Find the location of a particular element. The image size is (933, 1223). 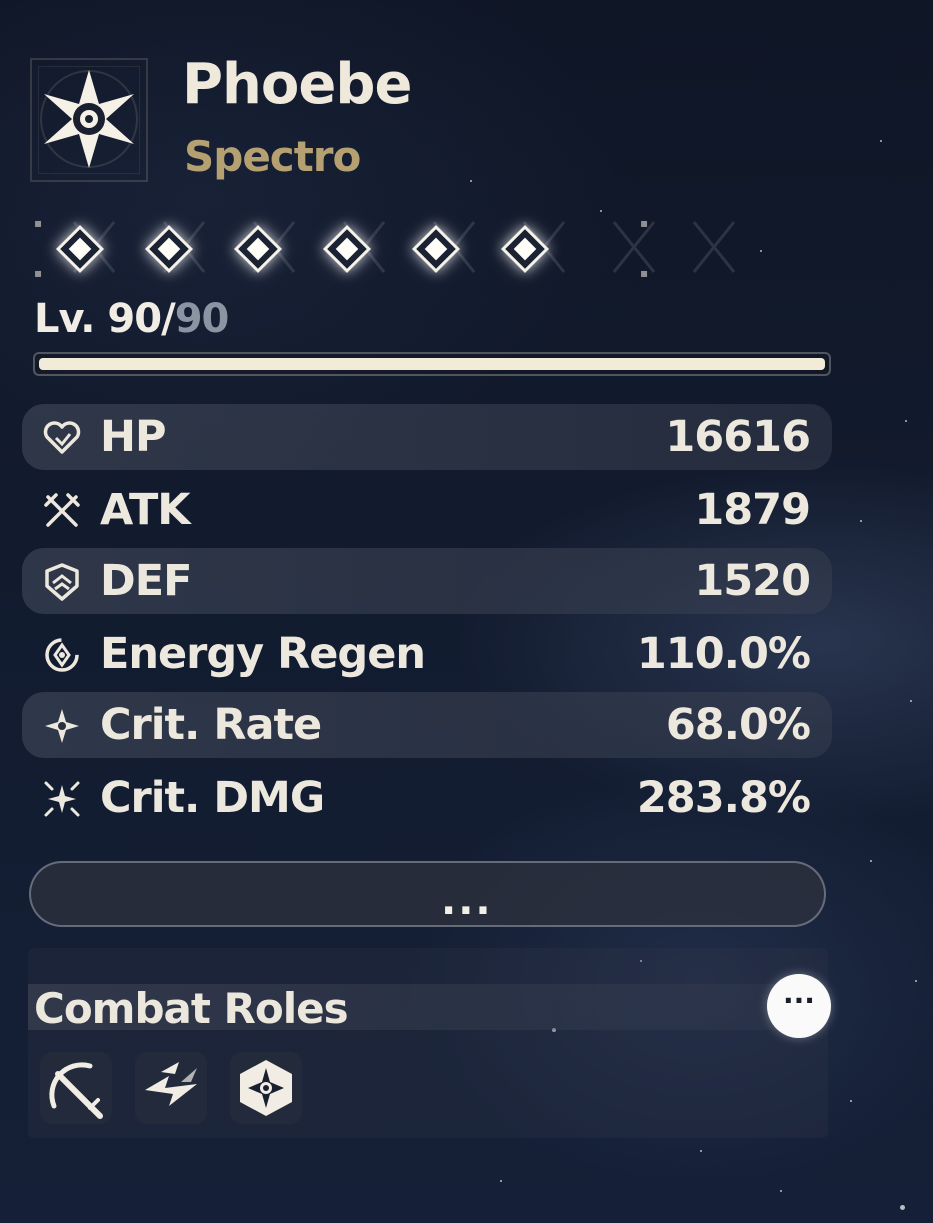

stat-row-crit-dmg: Crit. DMG 283.8% is located at coordinates (427, 798).